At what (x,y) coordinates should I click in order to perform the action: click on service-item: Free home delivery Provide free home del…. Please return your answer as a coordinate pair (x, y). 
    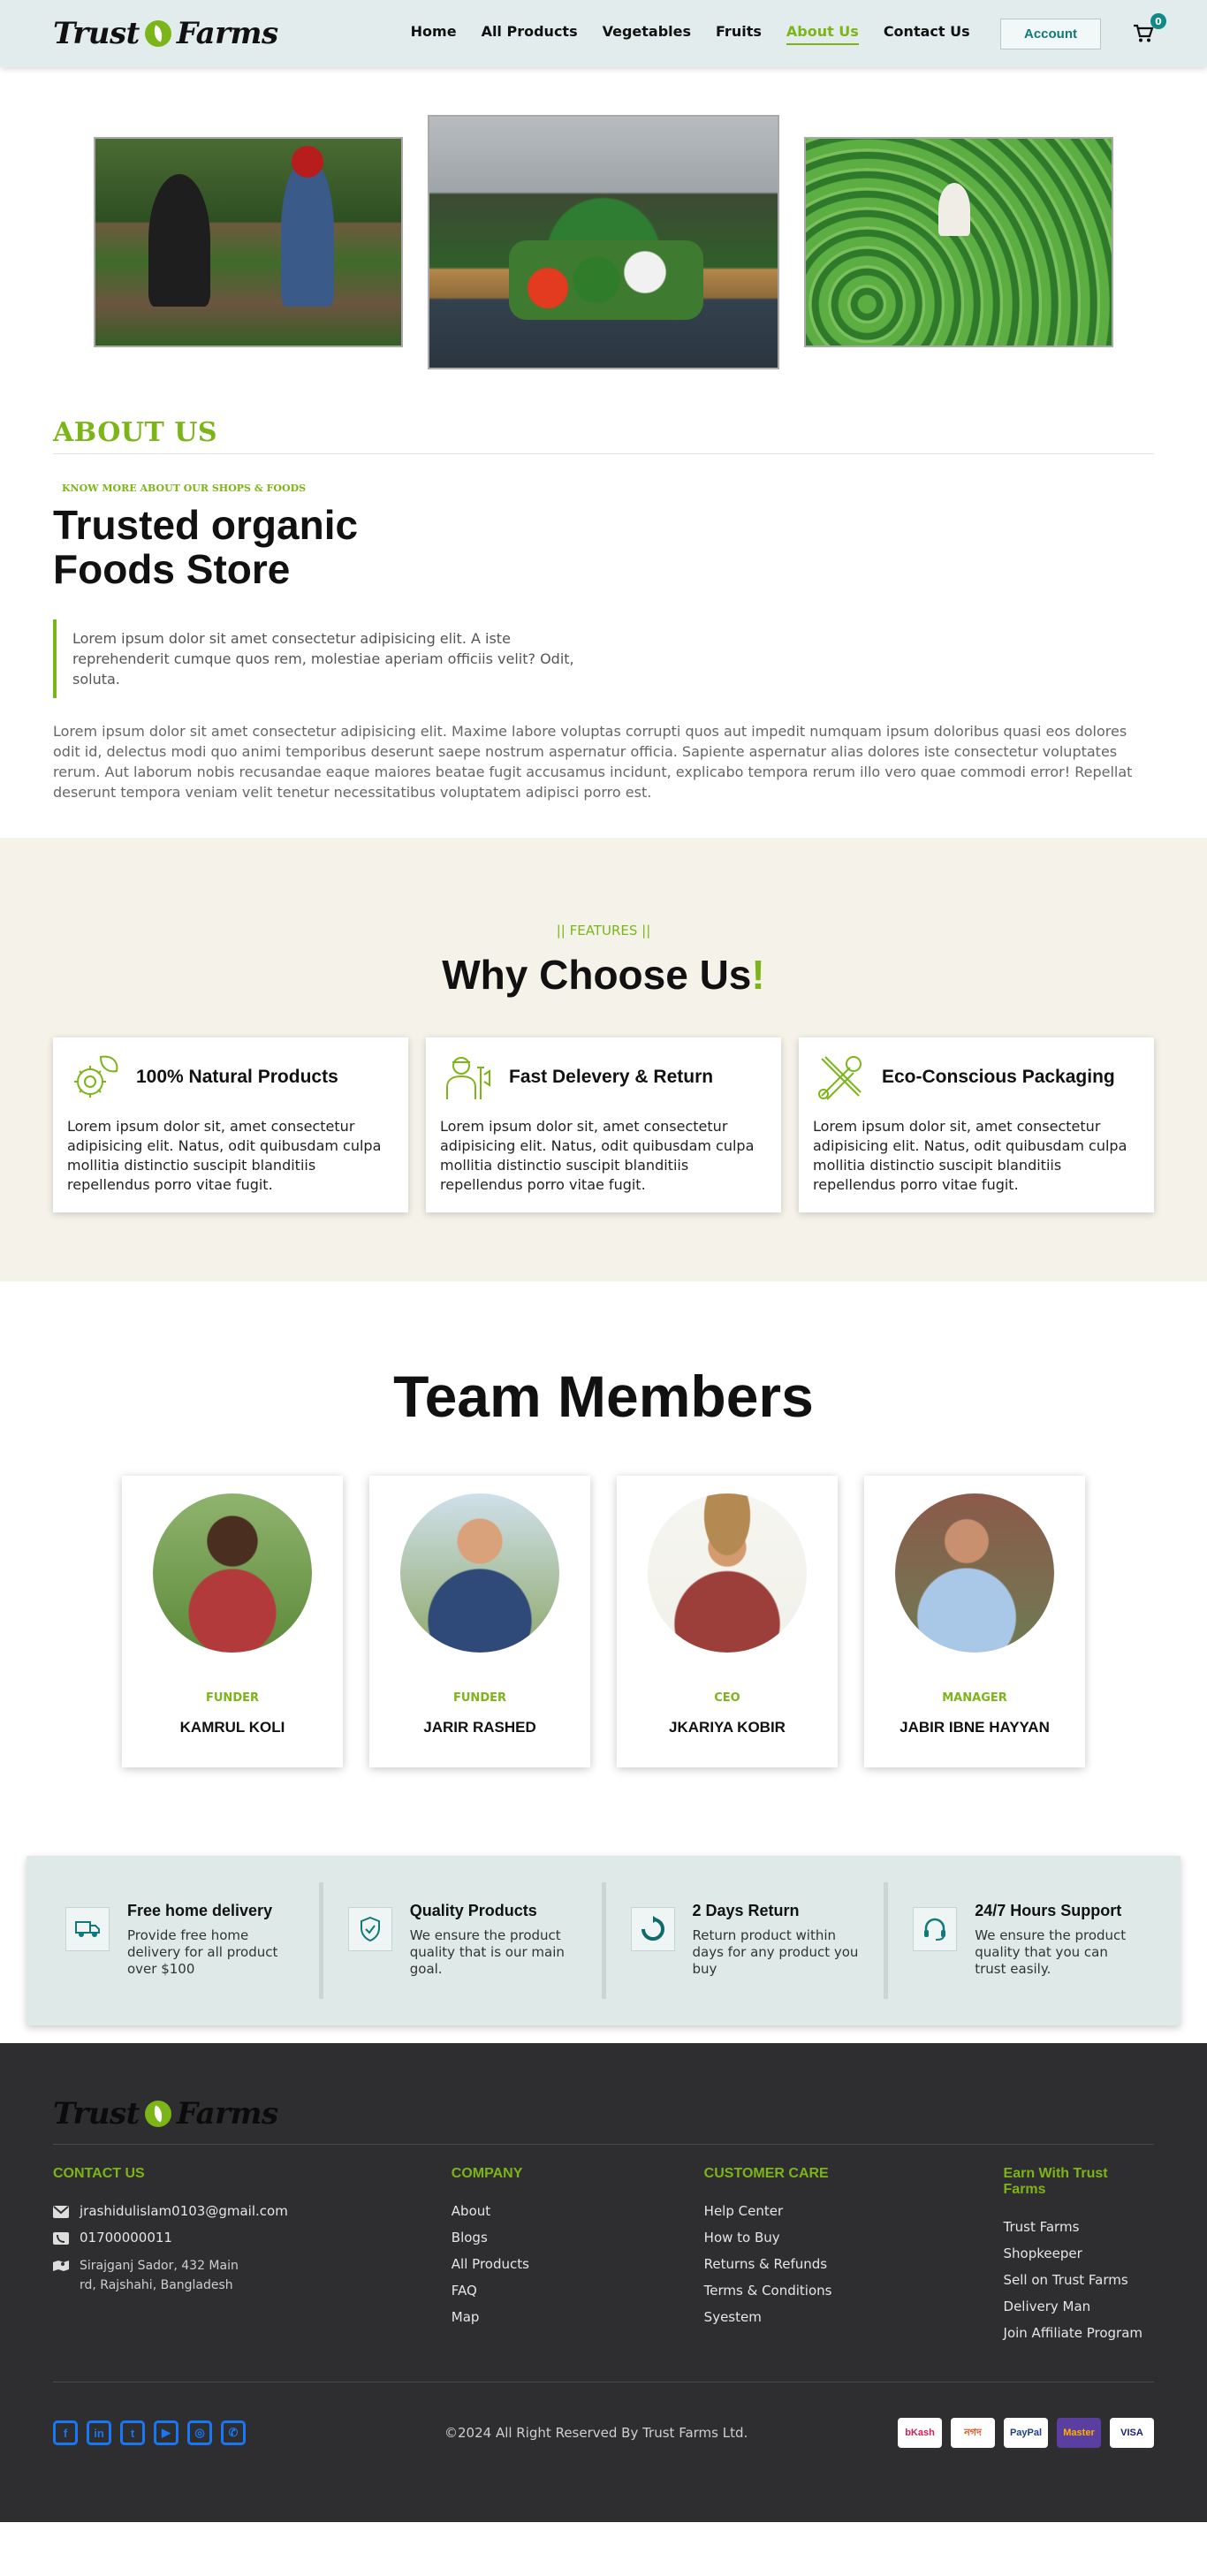
    Looking at the image, I should click on (182, 1940).